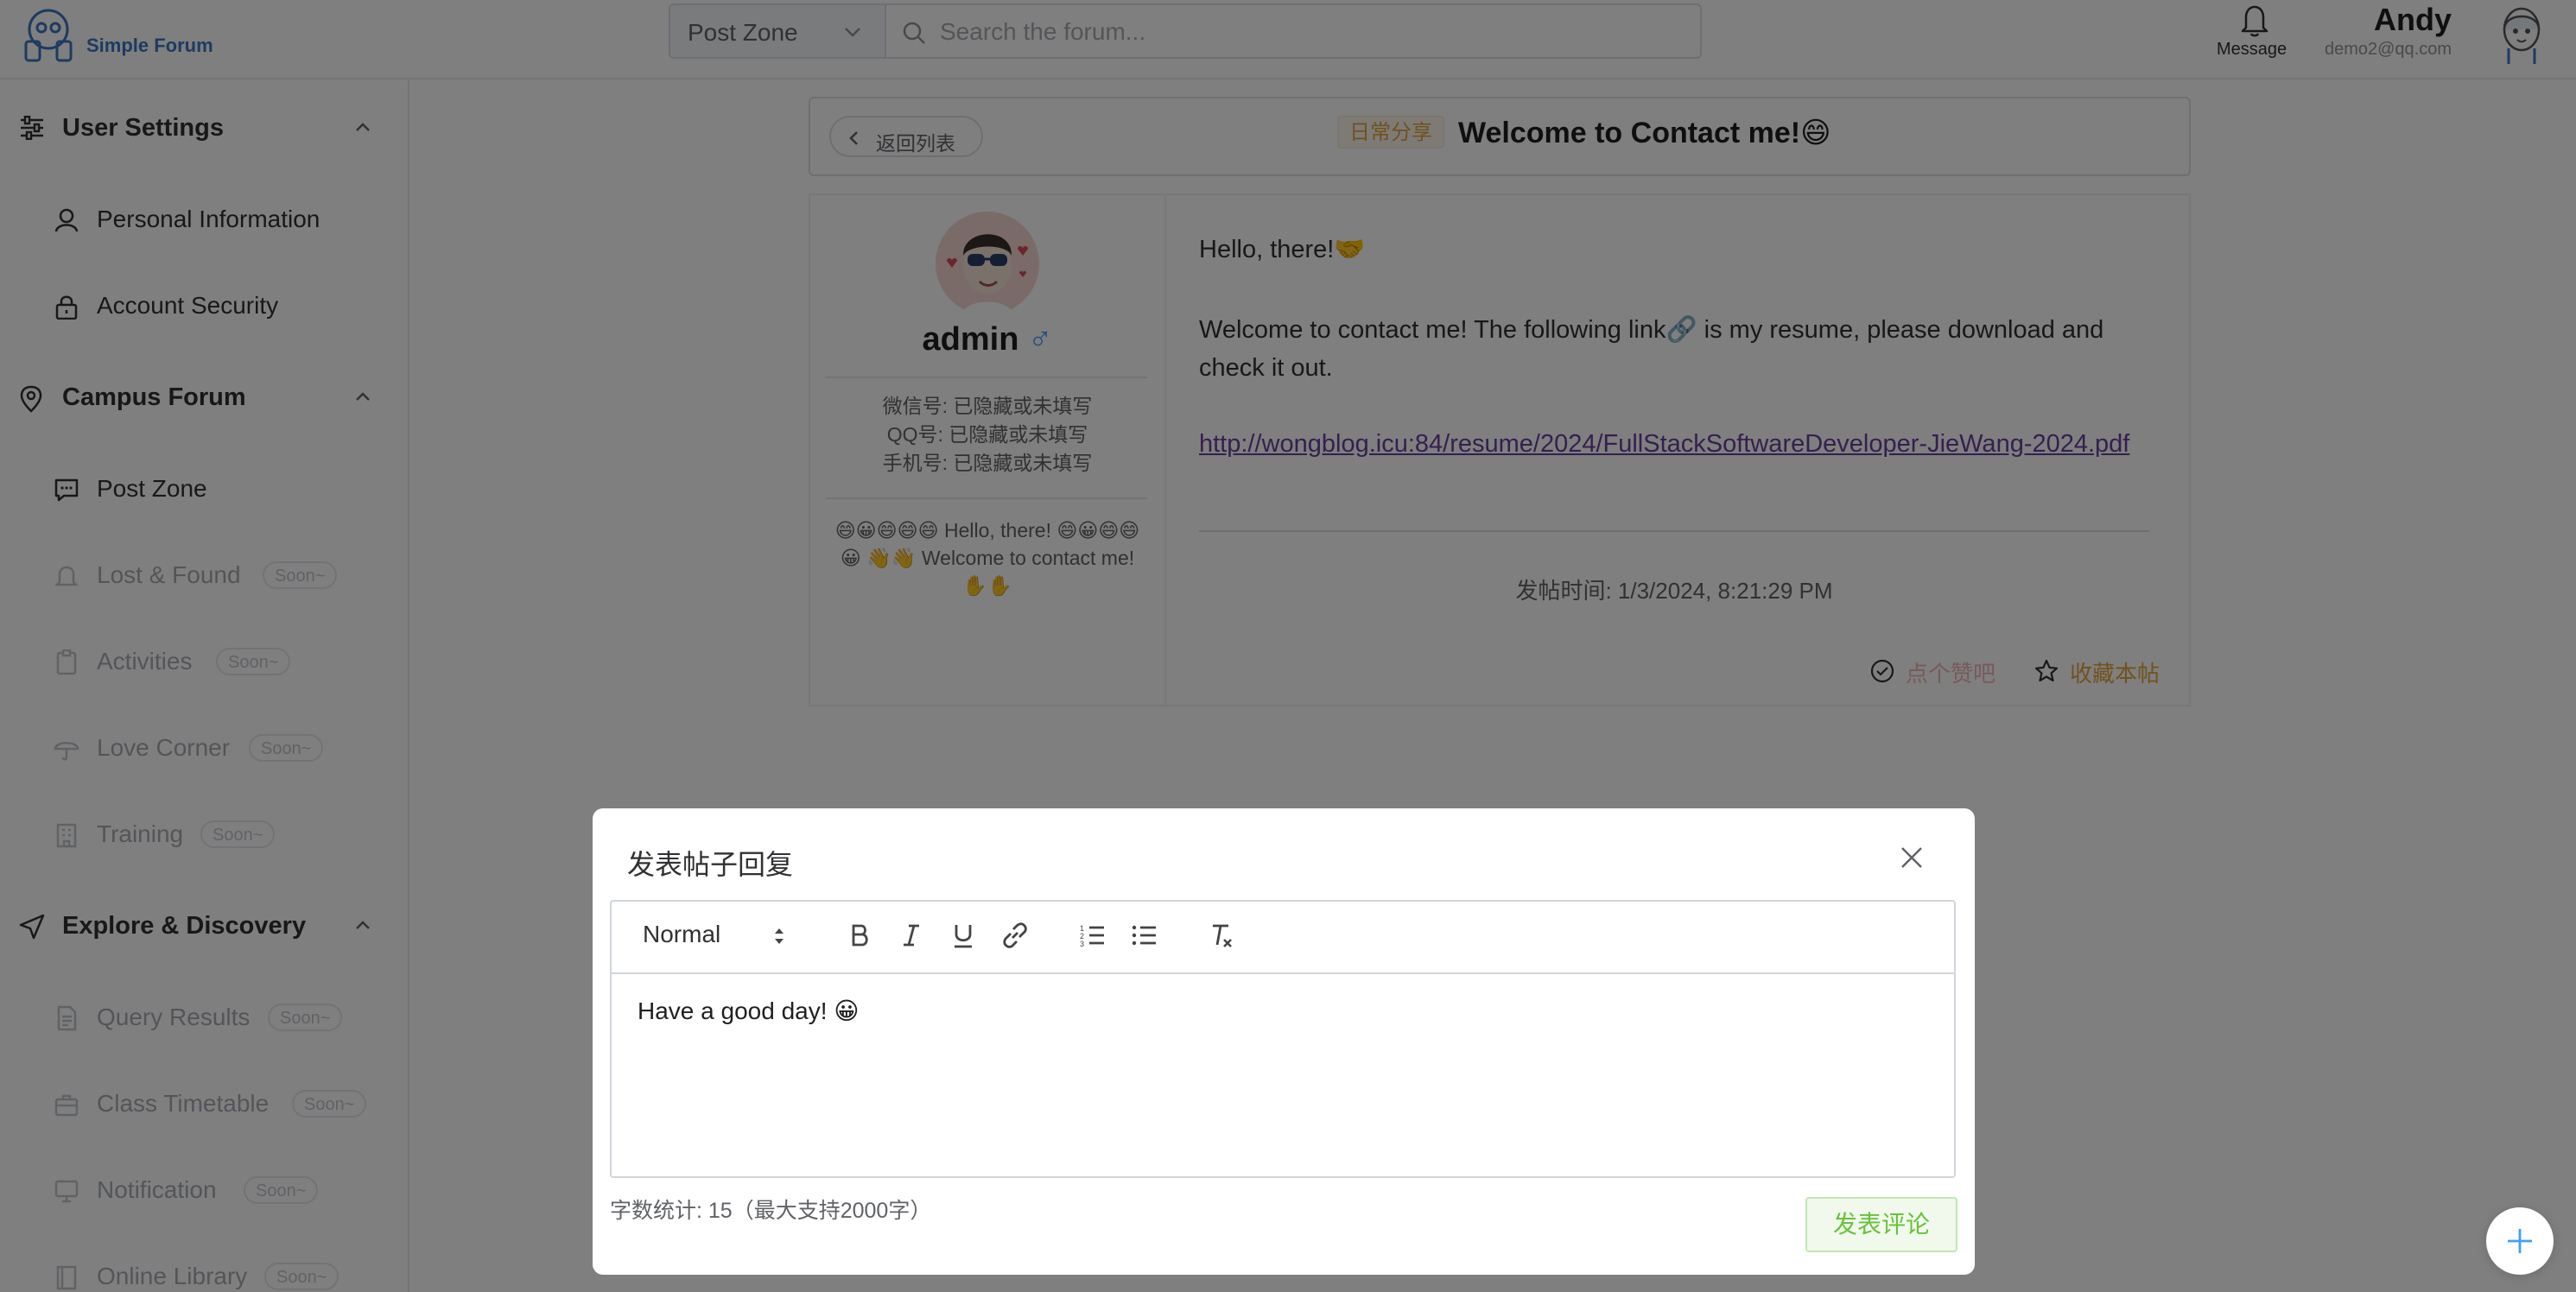 This screenshot has height=1292, width=2576. I want to click on clear-format-icon, so click(1222, 936).